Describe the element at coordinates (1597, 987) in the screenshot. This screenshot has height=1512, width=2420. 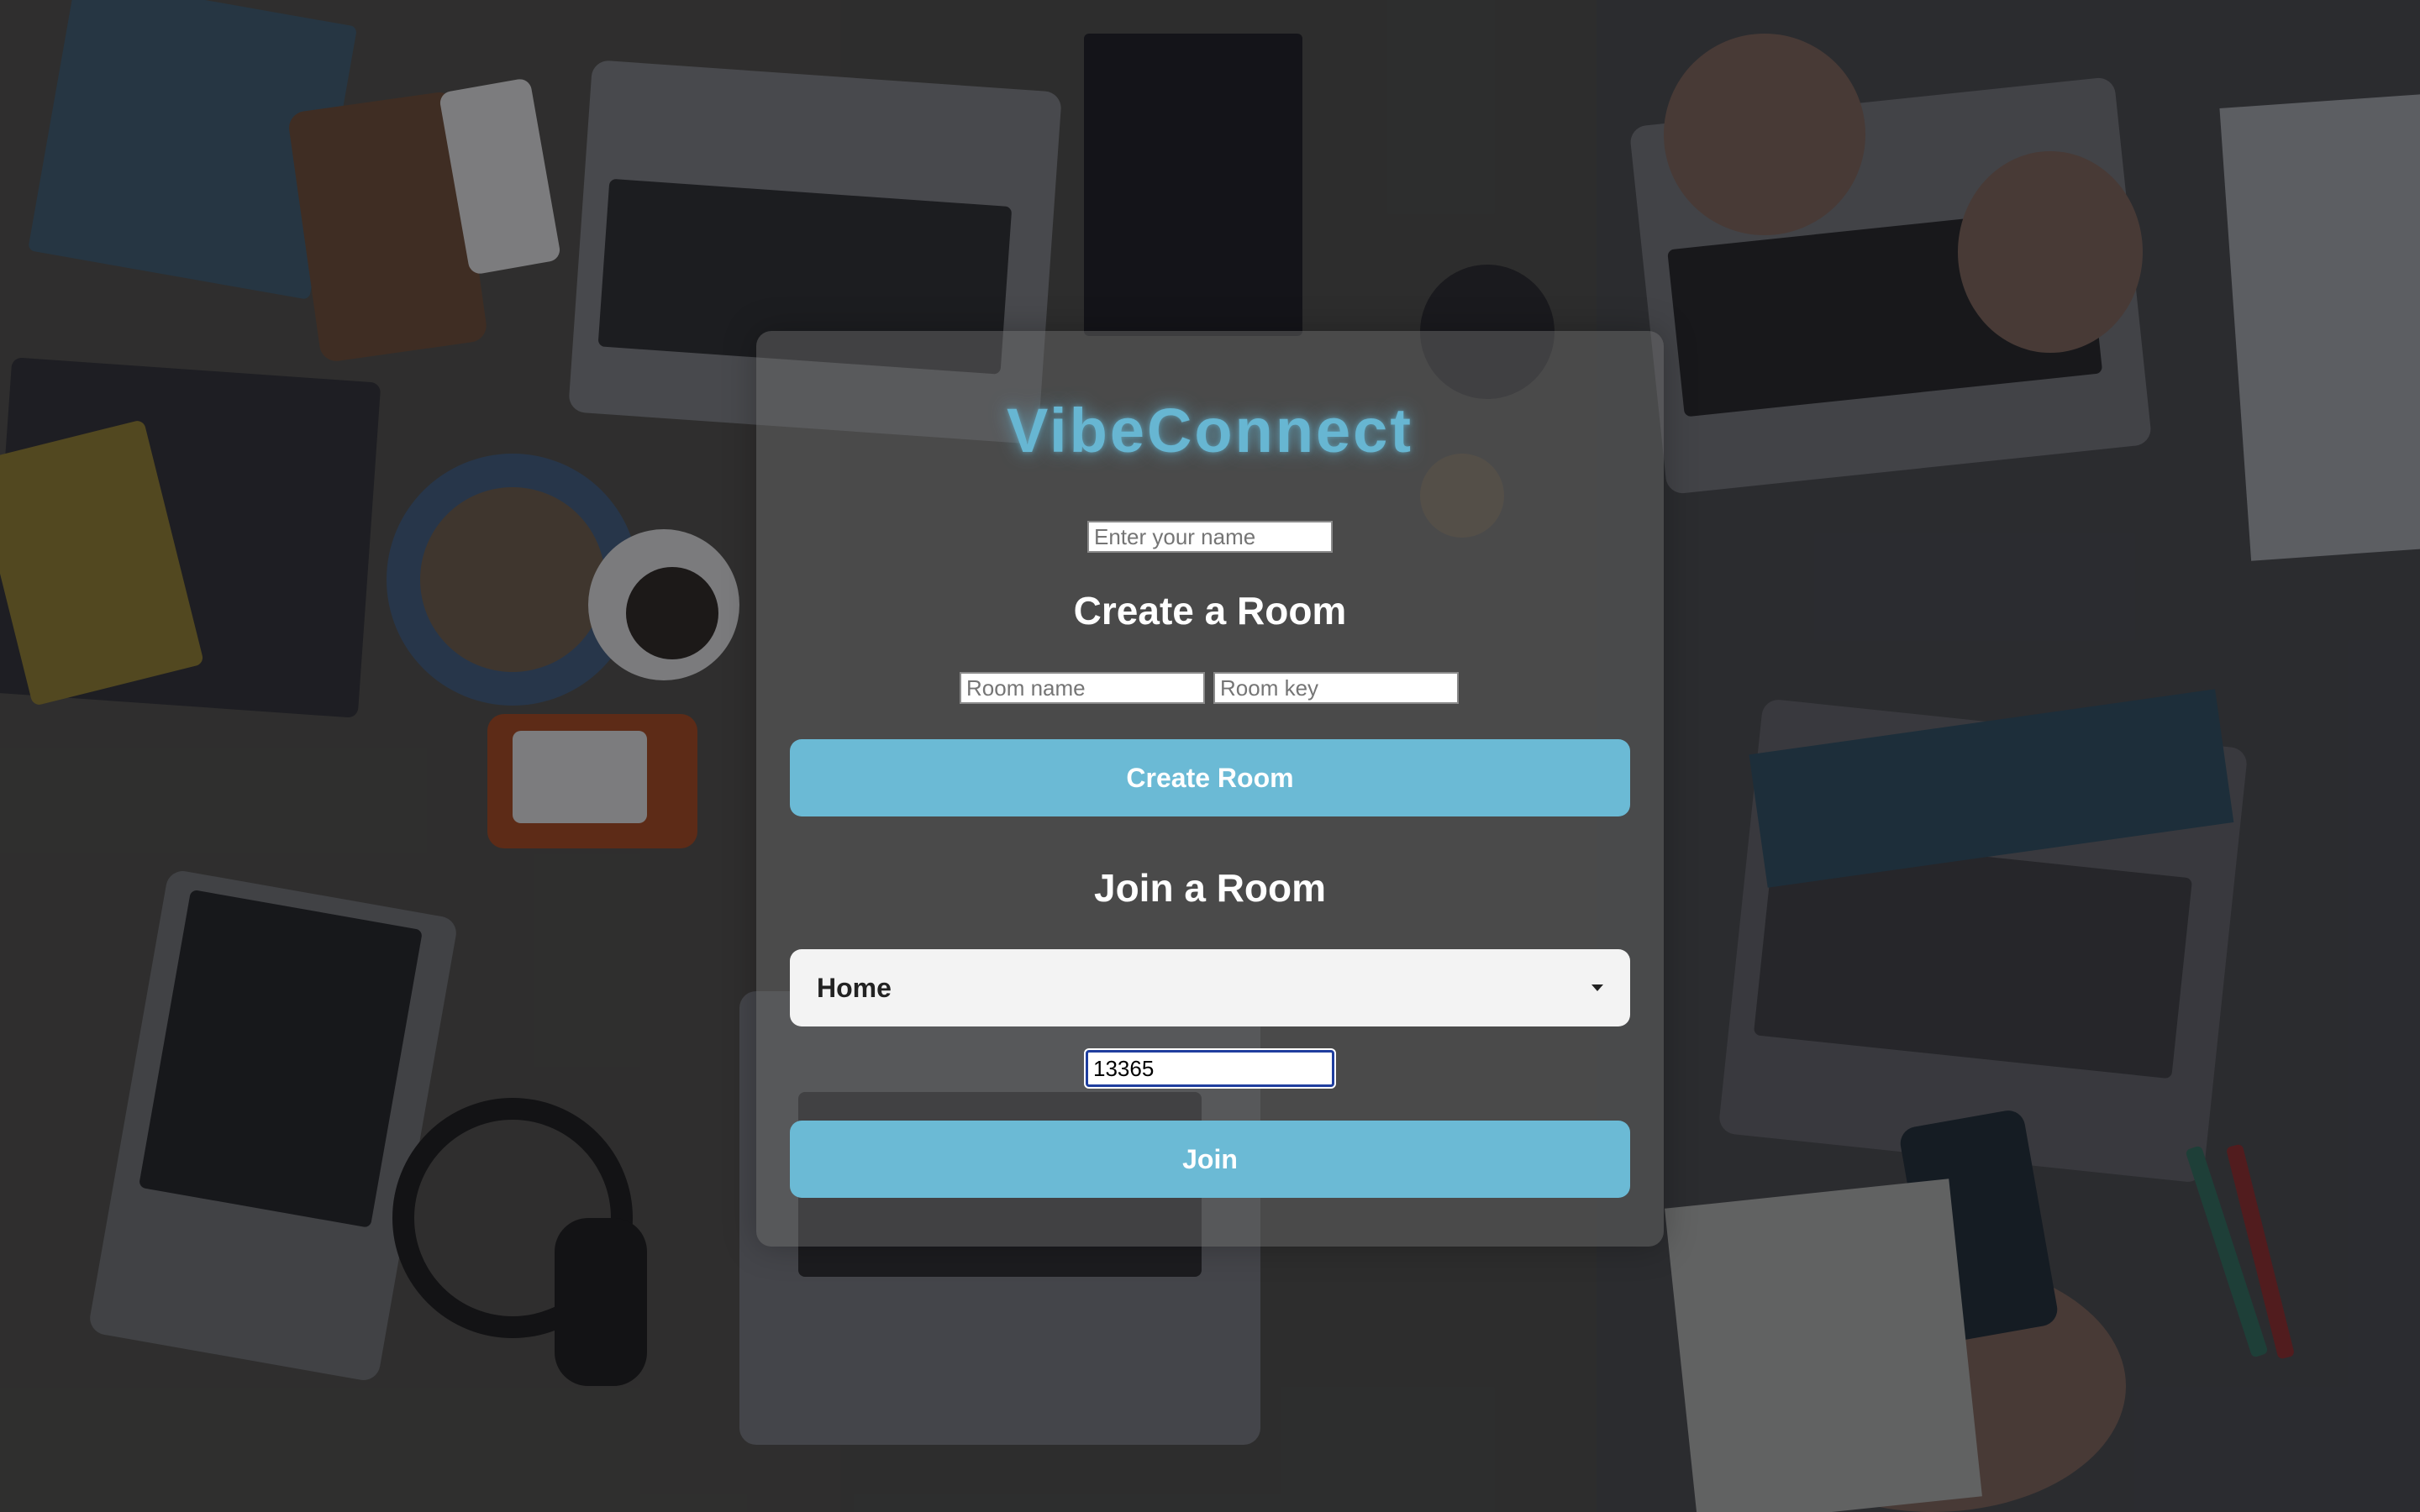
I see `caret-down-icon` at that location.